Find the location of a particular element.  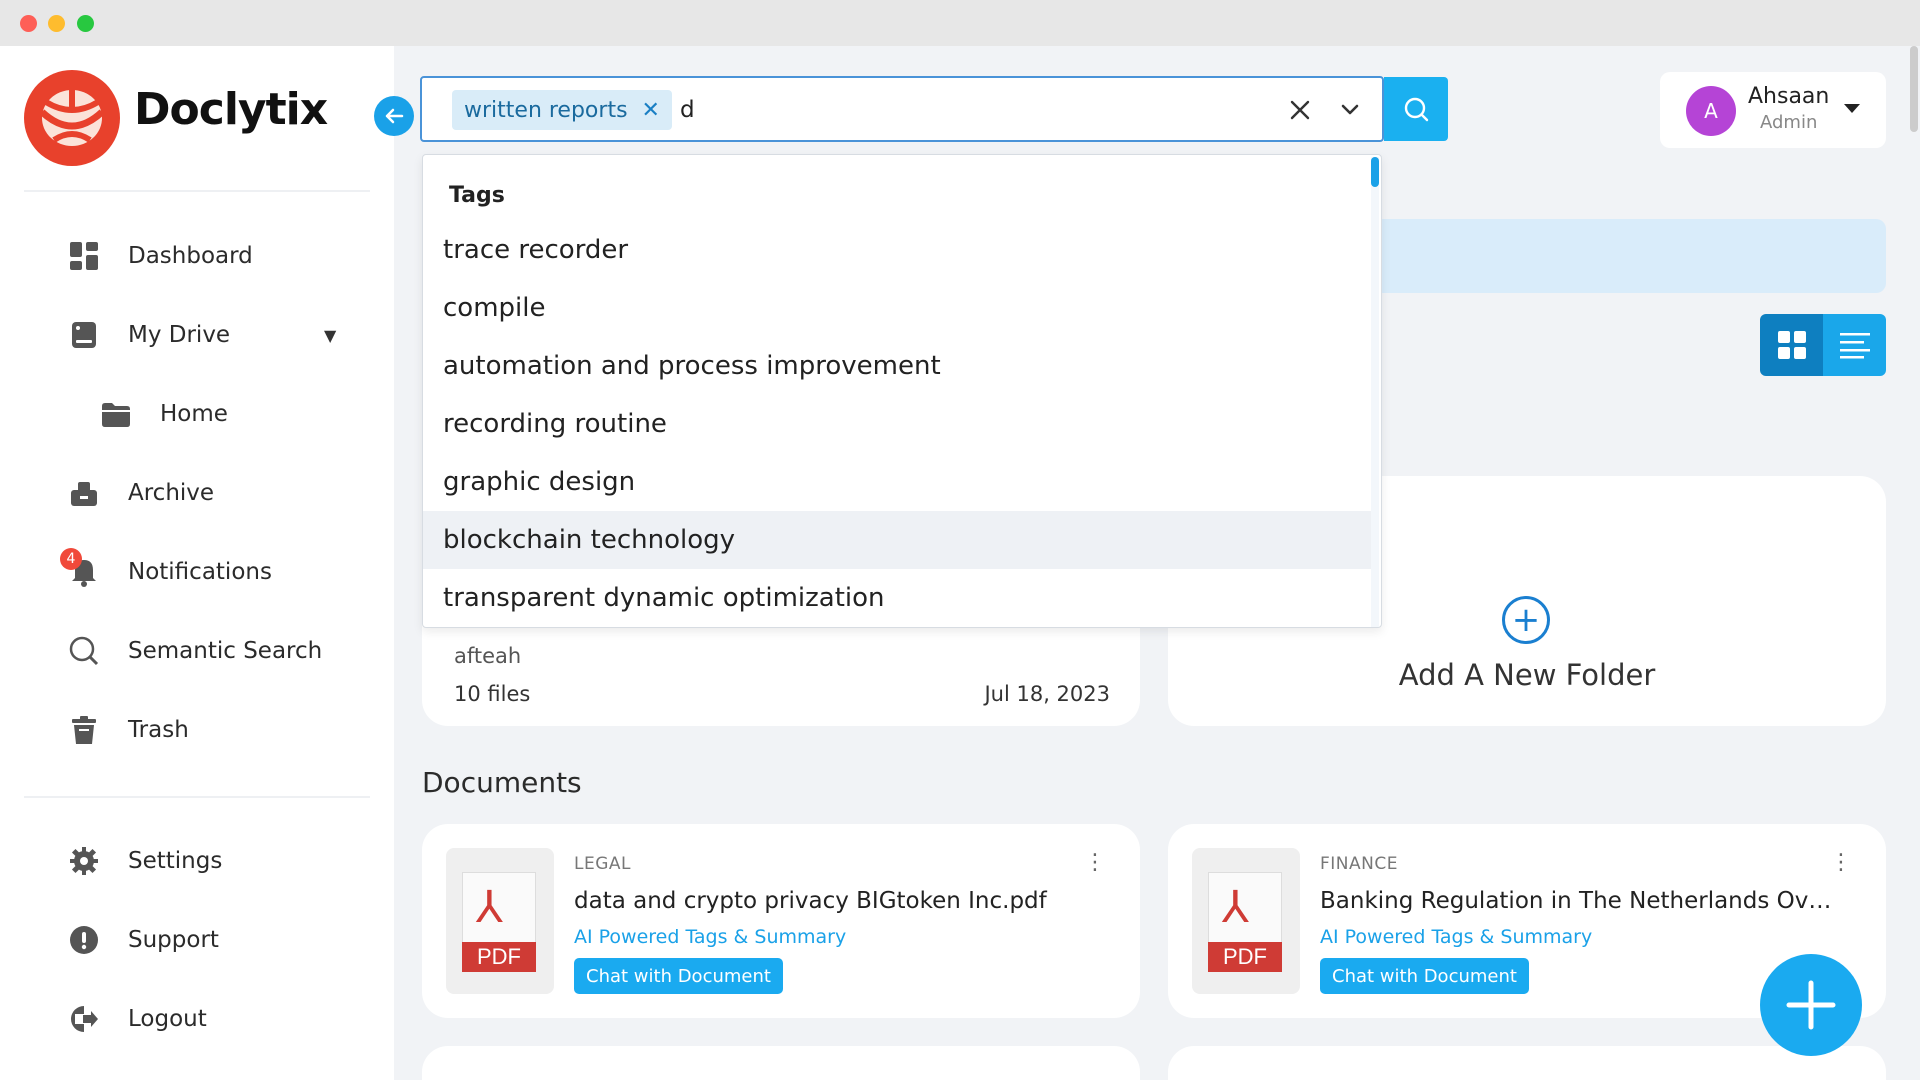

sidebar-item-home: Home is located at coordinates (163, 414).